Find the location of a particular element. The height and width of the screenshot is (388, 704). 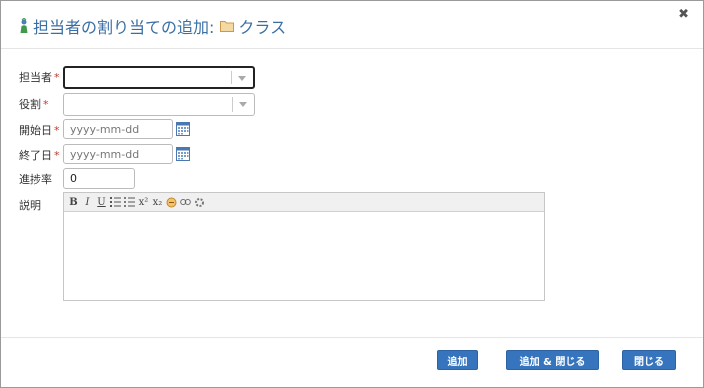

role-select is located at coordinates (159, 104).